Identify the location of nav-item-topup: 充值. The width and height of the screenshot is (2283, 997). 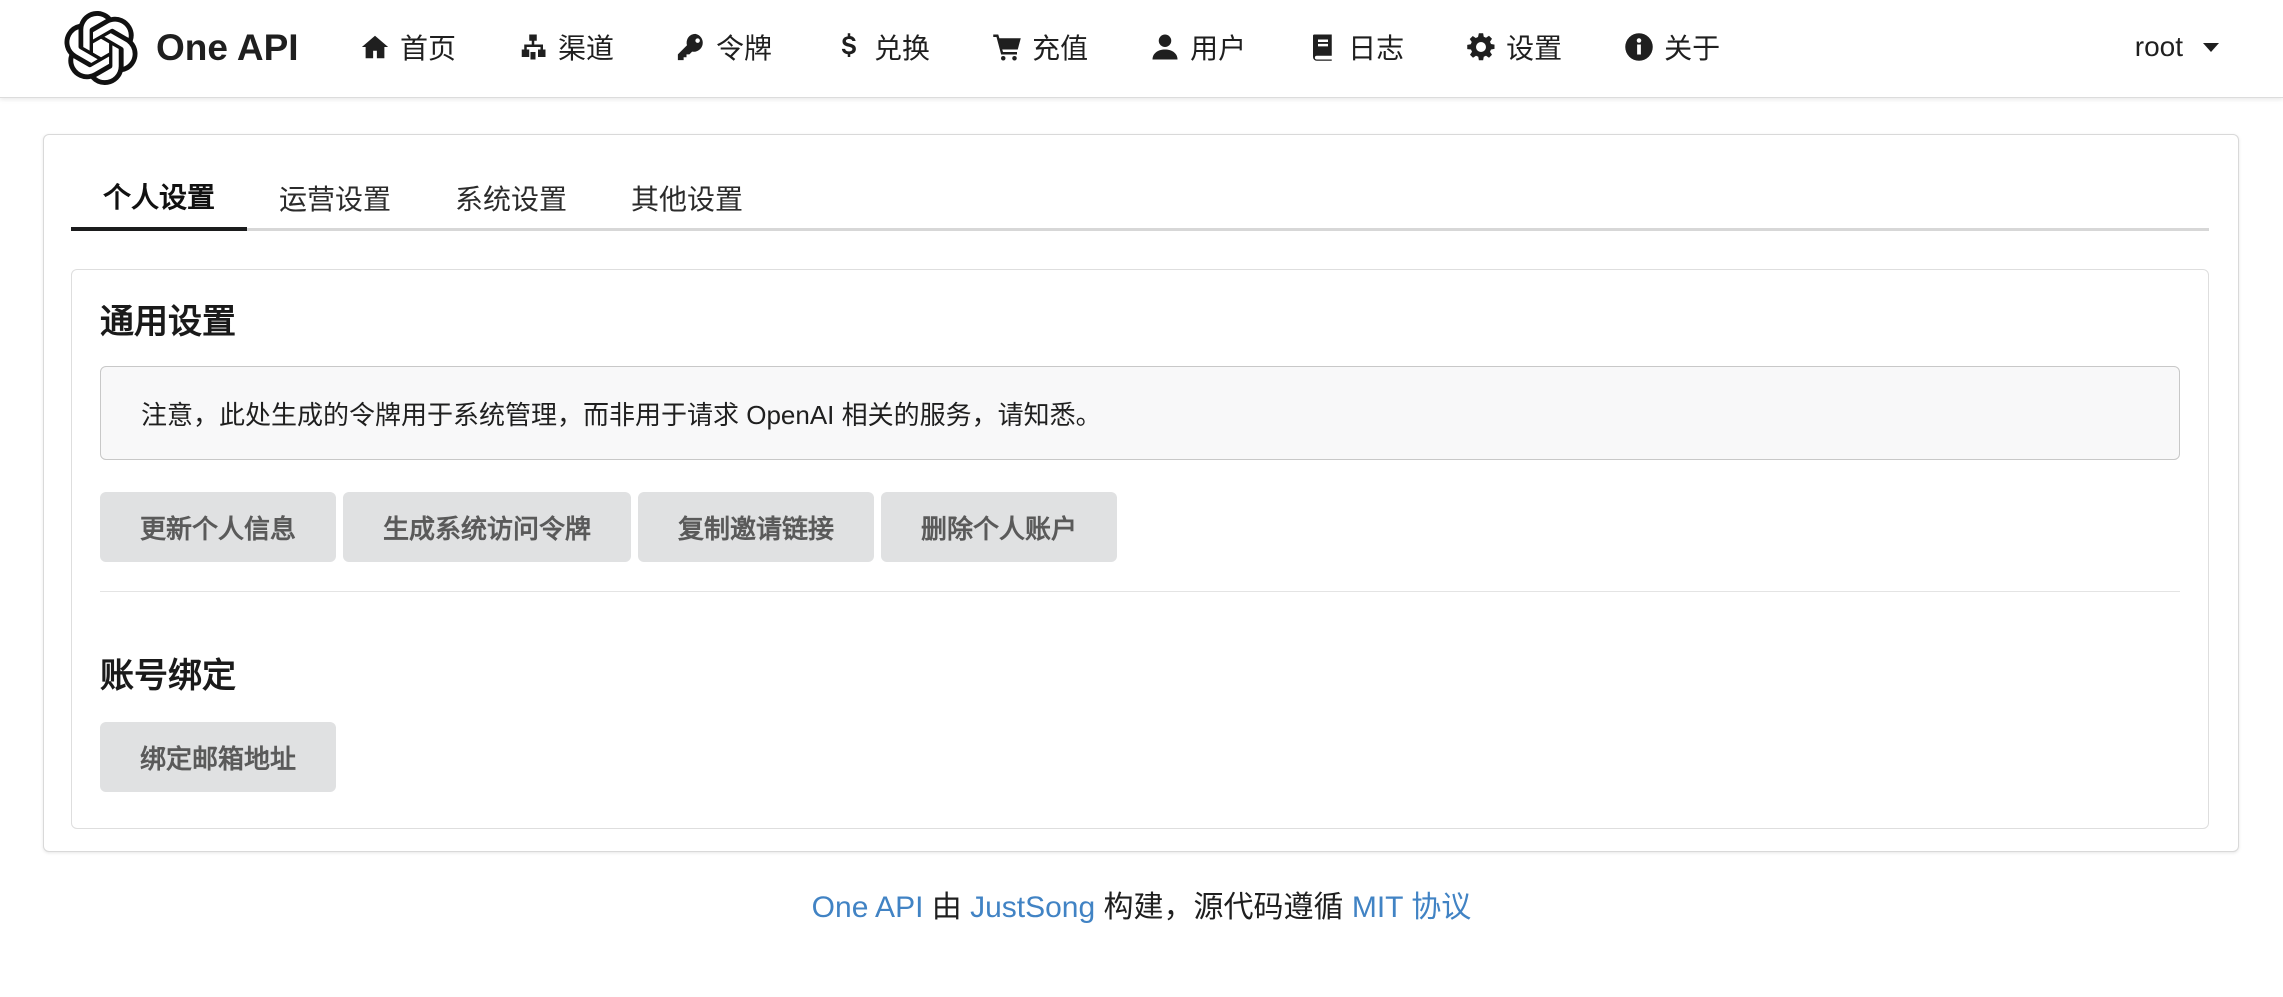
(1040, 47).